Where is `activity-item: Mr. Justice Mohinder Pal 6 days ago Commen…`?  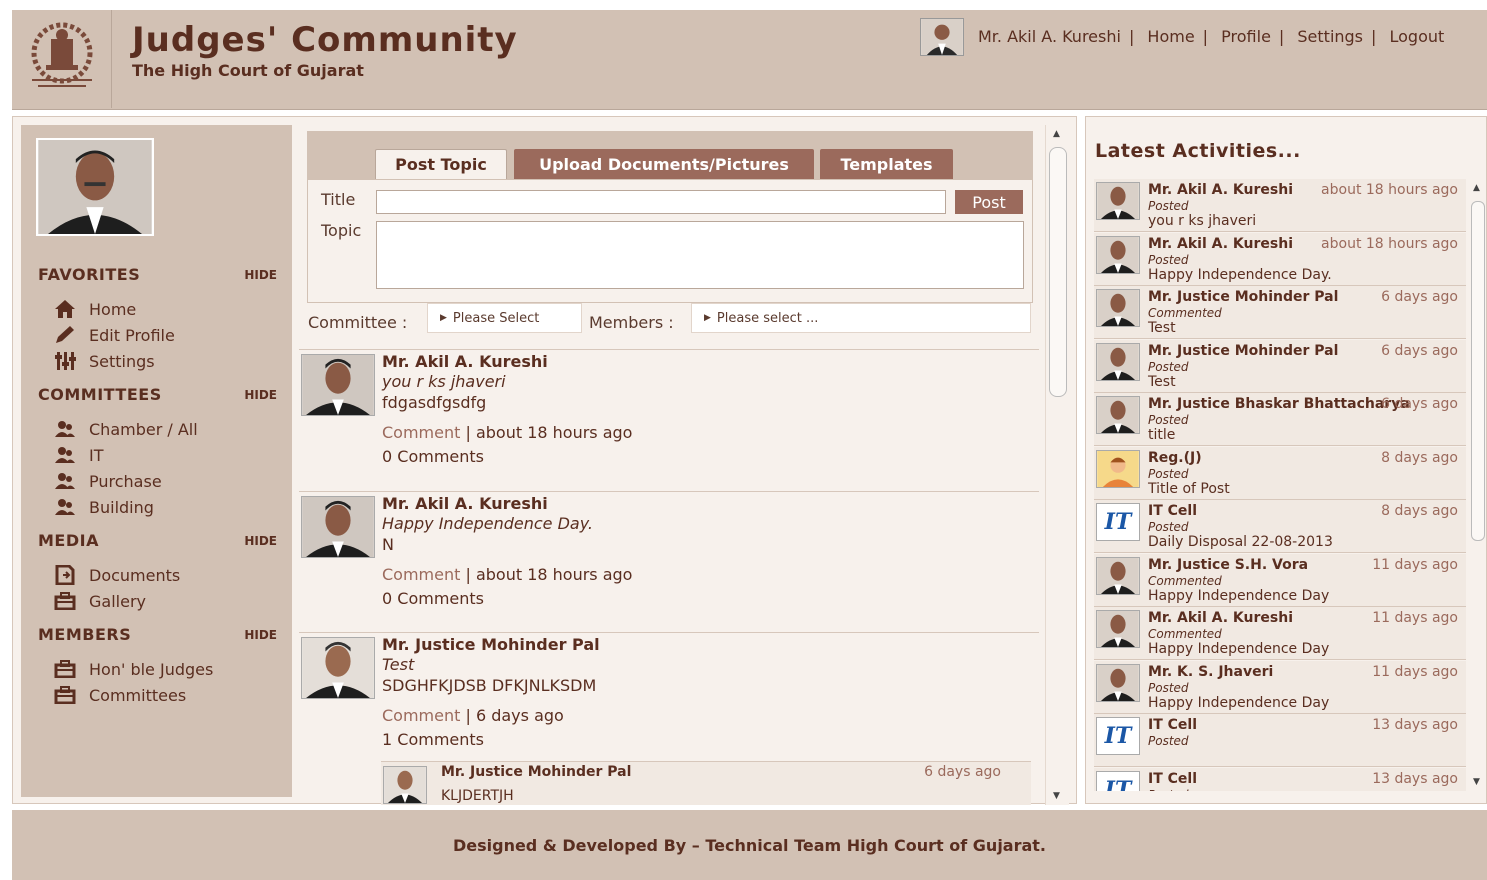 activity-item: Mr. Justice Mohinder Pal 6 days ago Commen… is located at coordinates (1280, 312).